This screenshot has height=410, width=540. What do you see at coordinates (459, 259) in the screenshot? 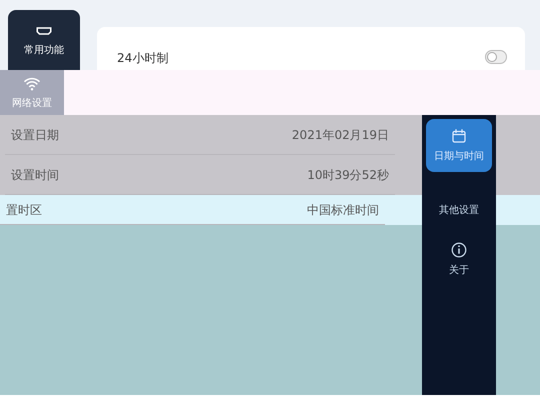
I see `side-nav-item: 关于` at bounding box center [459, 259].